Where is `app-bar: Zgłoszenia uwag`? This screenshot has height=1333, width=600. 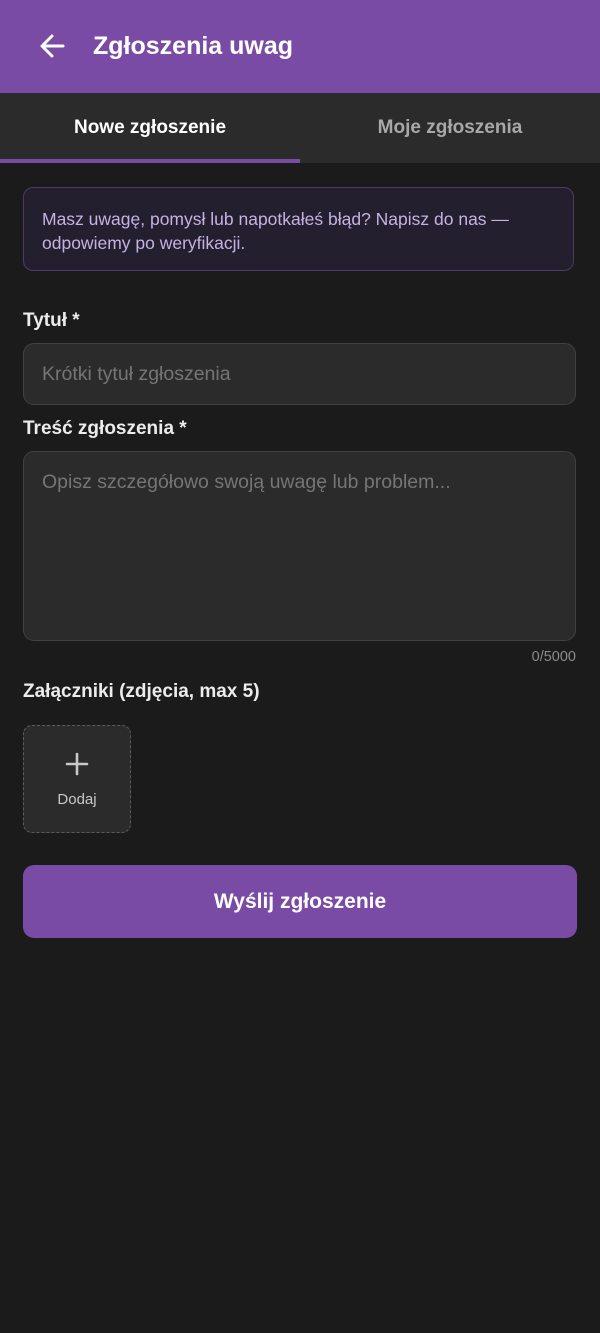
app-bar: Zgłoszenia uwag is located at coordinates (300, 46).